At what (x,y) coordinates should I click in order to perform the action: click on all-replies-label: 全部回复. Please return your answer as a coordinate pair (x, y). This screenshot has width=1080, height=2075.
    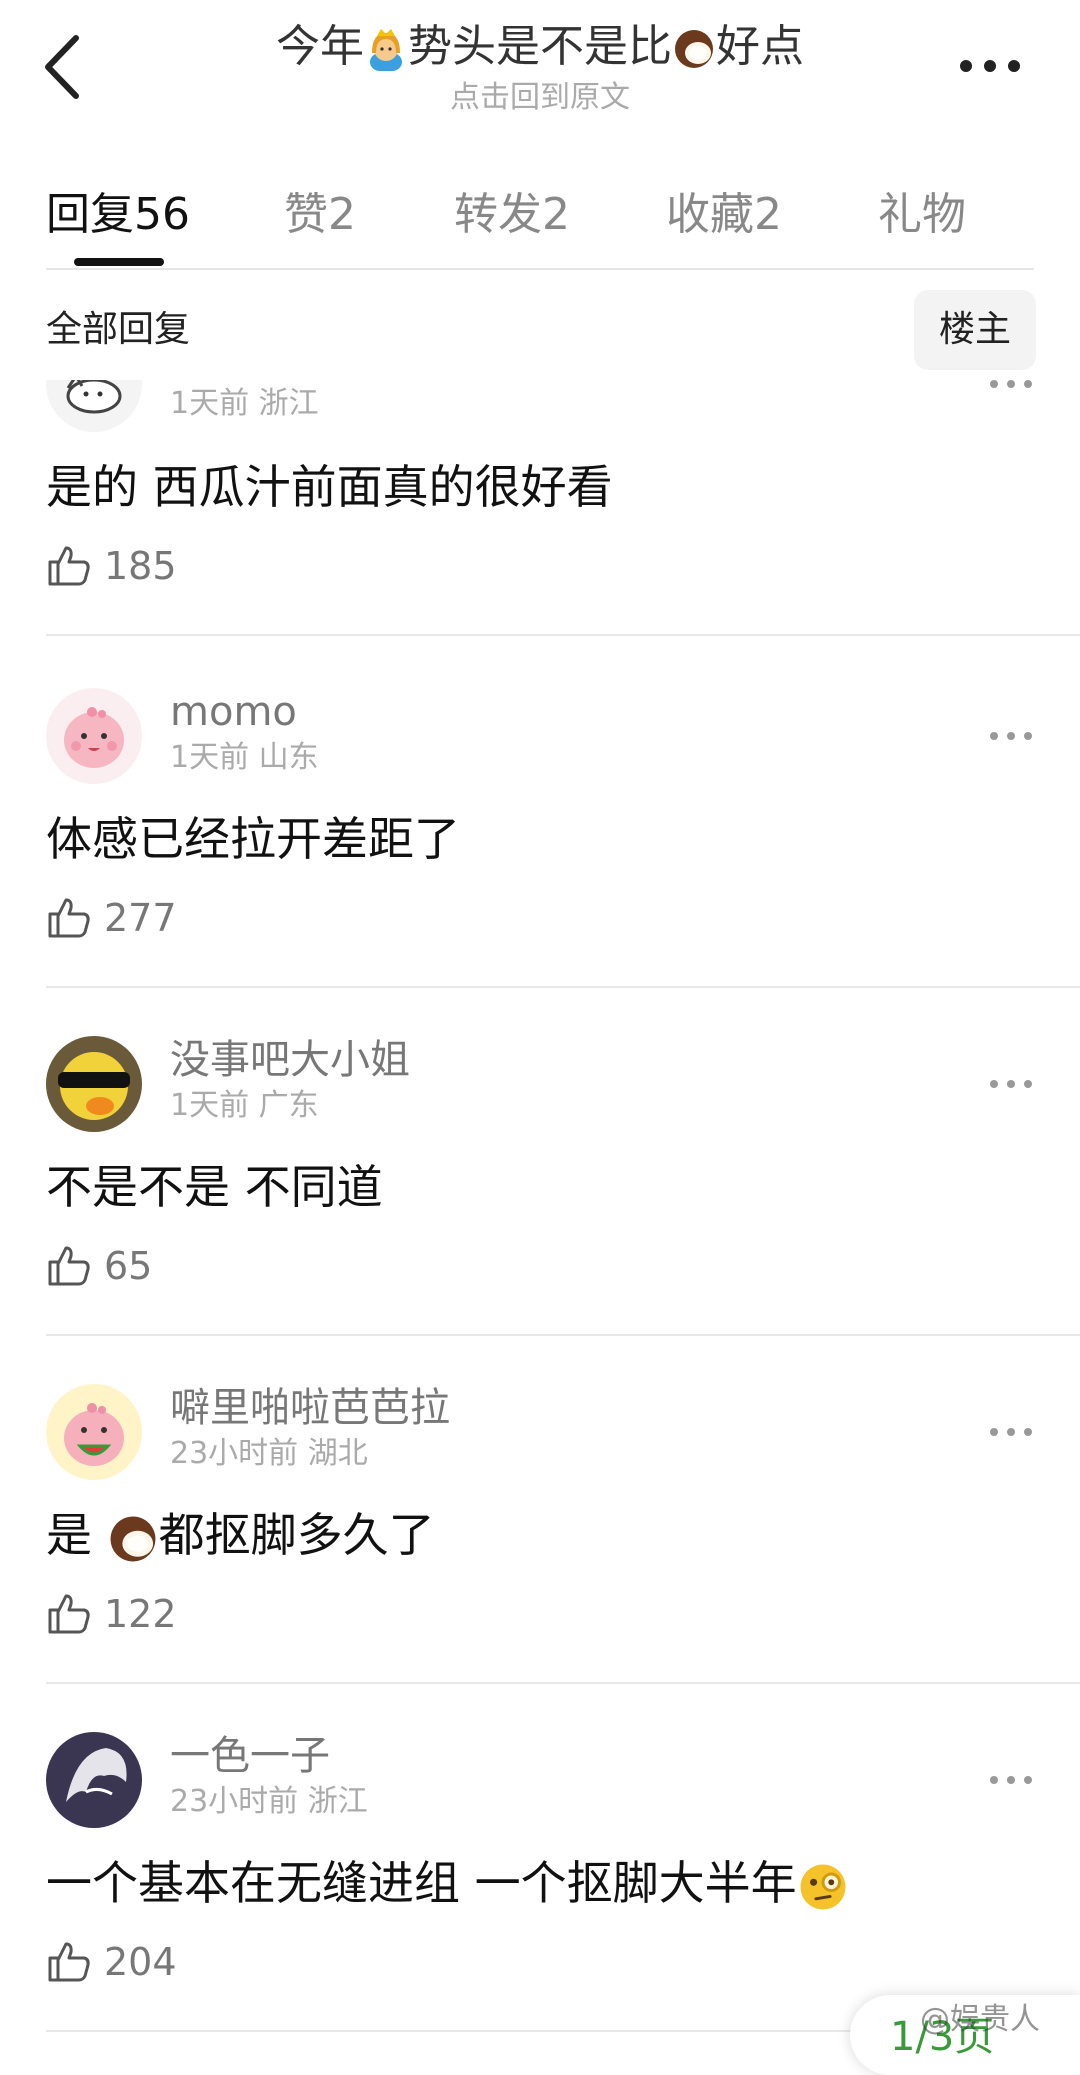
    Looking at the image, I should click on (118, 329).